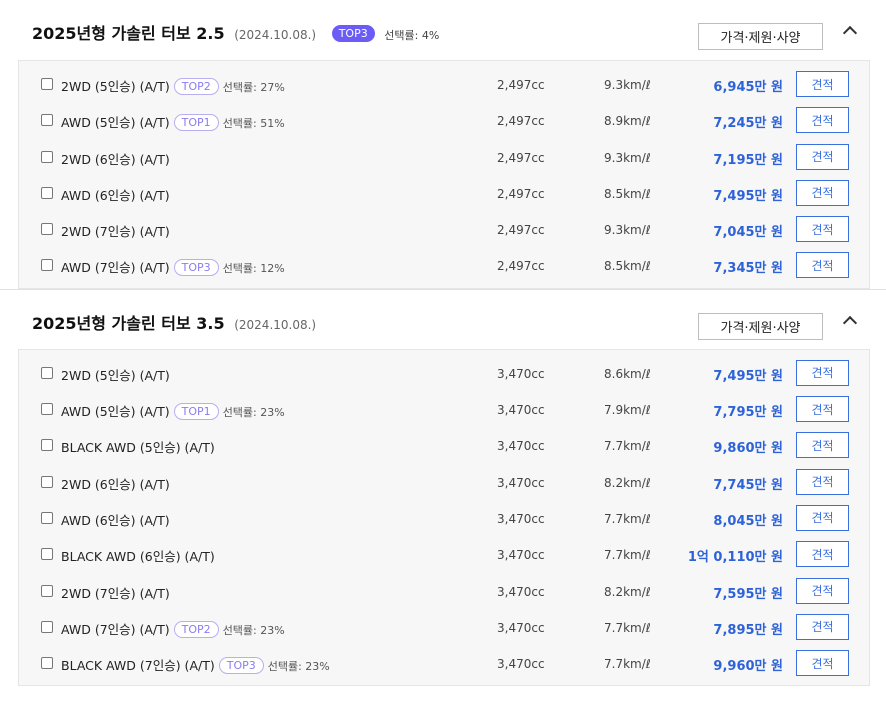 This screenshot has height=708, width=886. Describe the element at coordinates (412, 35) in the screenshot. I see `selection-rate: 선택률: 4%` at that location.